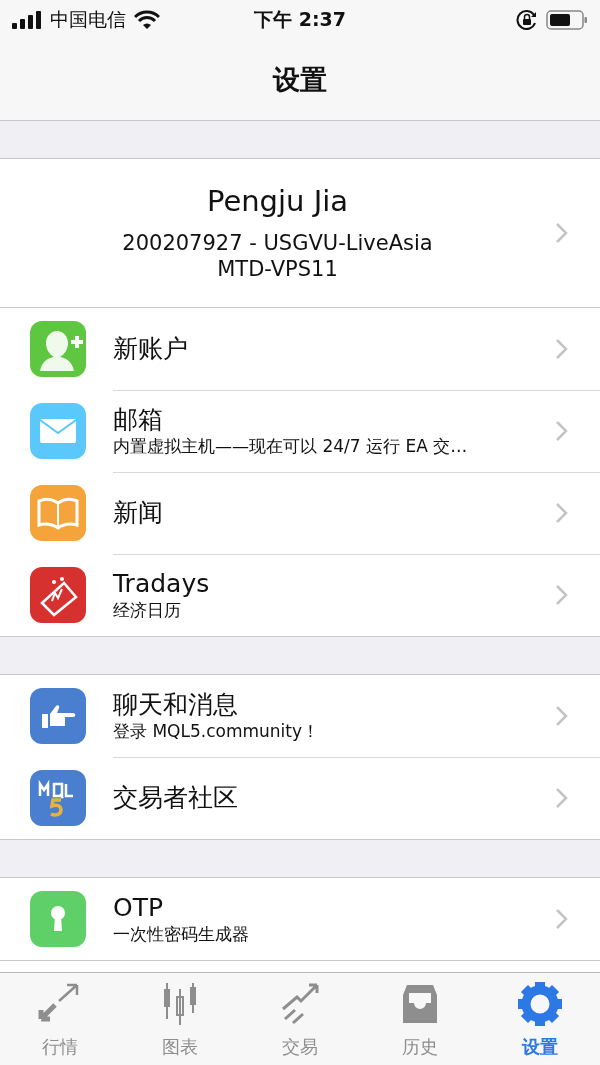 The image size is (600, 1065). I want to click on wifi-icon, so click(147, 20).